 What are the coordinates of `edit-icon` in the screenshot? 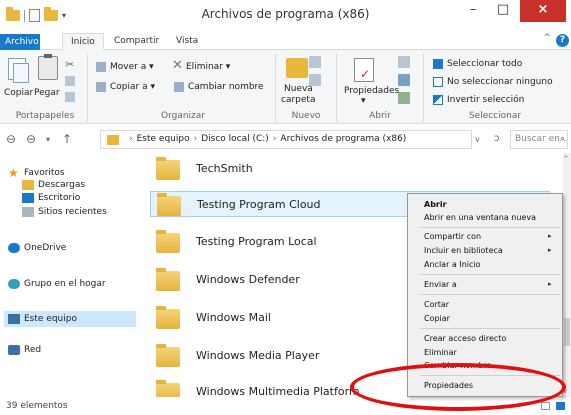 It's located at (404, 80).